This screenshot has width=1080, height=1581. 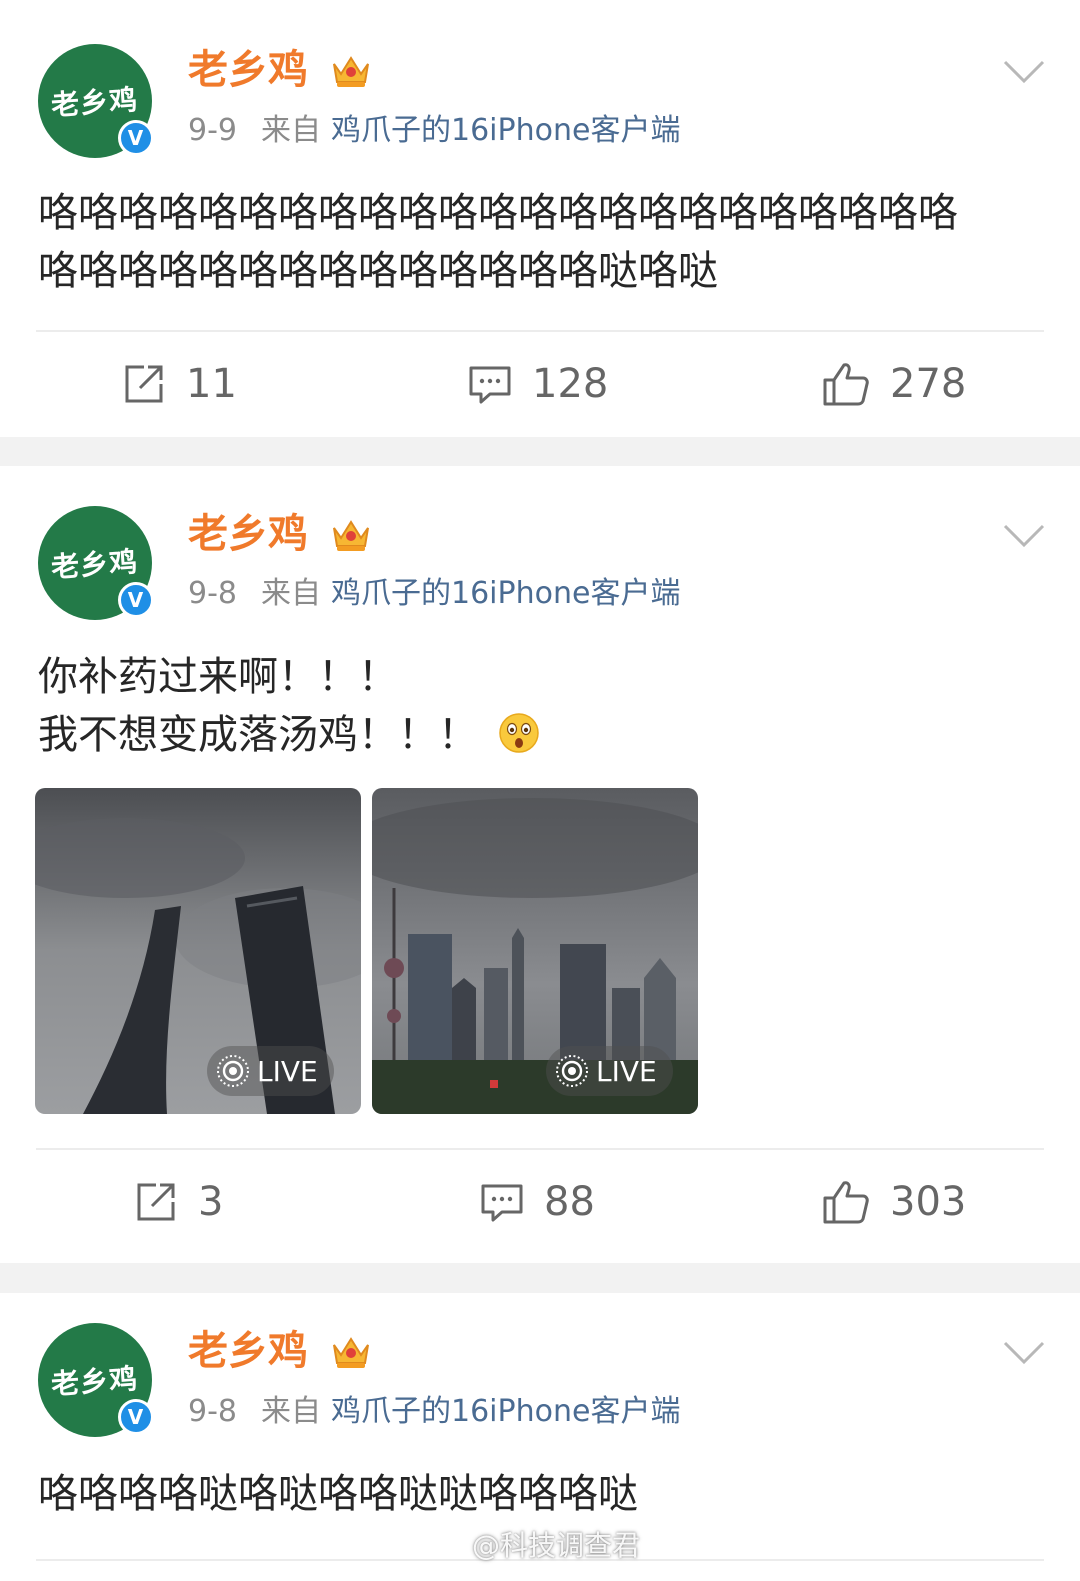 I want to click on repost-count: 3, so click(x=211, y=1202).